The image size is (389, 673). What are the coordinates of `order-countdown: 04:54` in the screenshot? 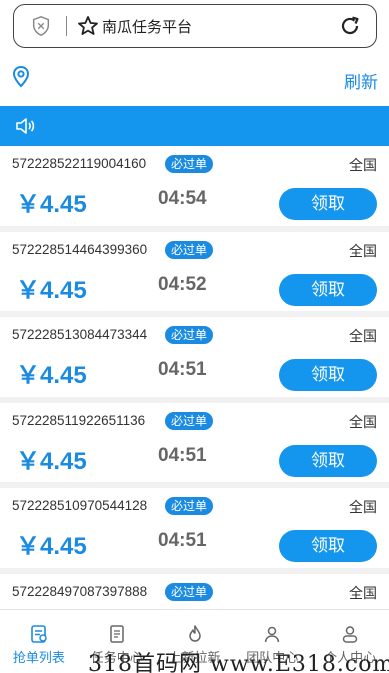 It's located at (182, 198).